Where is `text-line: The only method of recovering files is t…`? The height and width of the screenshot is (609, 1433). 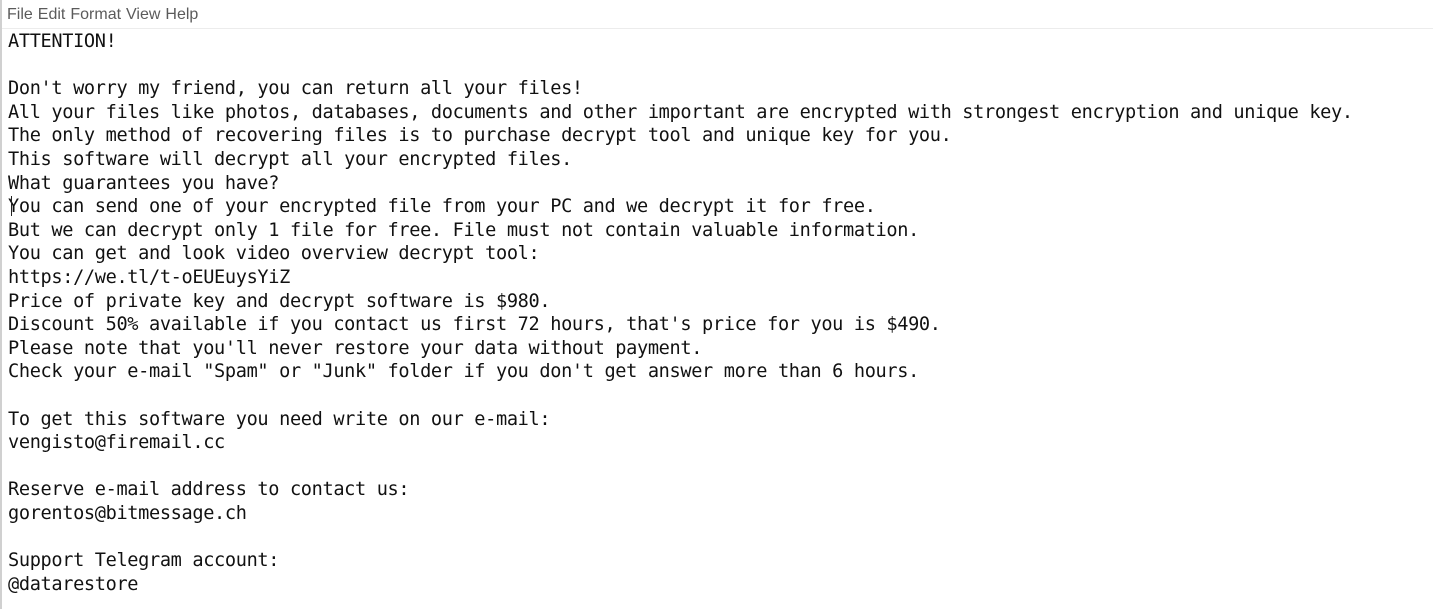
text-line: The only method of recovering files is t… is located at coordinates (480, 136).